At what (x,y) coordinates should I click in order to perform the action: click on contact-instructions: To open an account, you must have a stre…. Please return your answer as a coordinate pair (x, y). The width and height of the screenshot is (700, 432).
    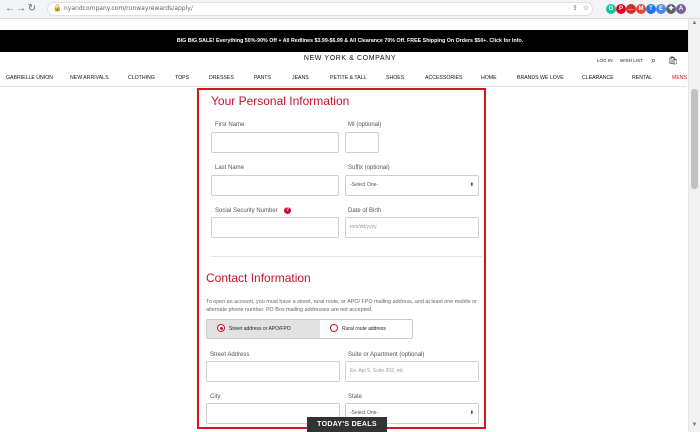
    Looking at the image, I should click on (341, 306).